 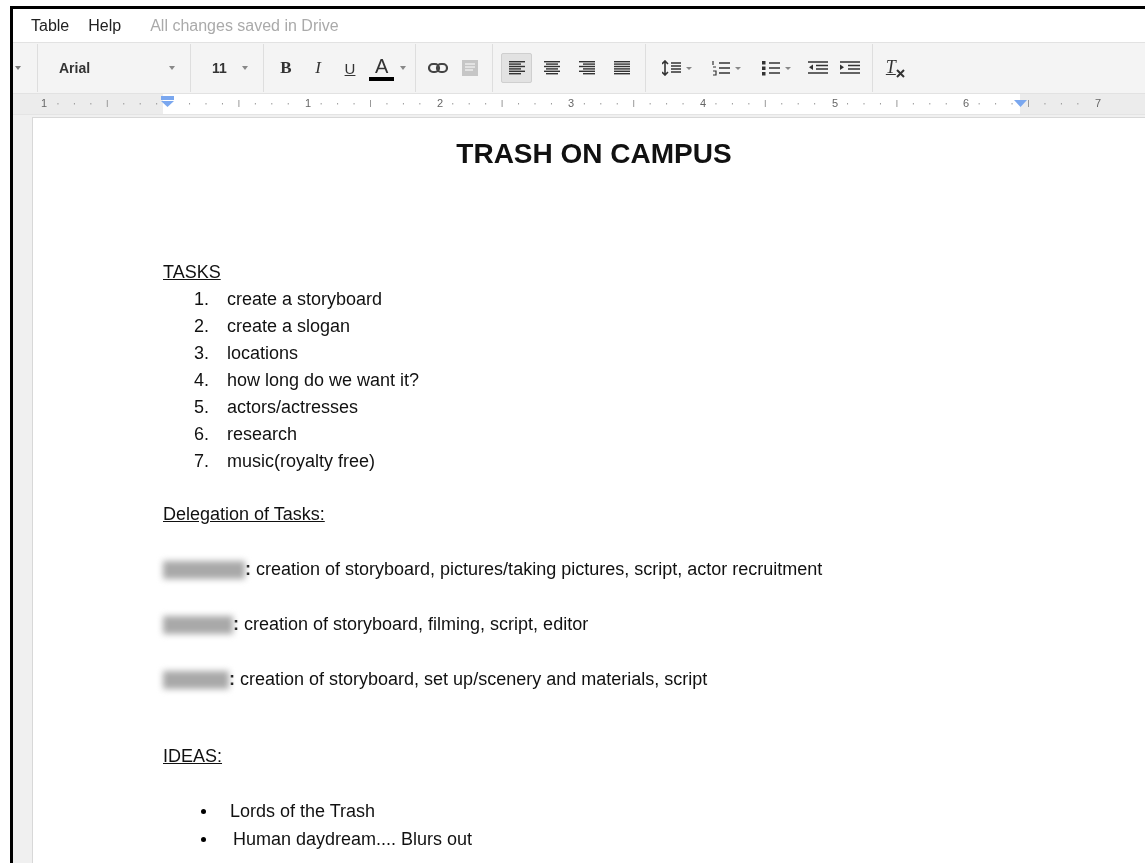 What do you see at coordinates (192, 272) in the screenshot?
I see `section-heading: TASKS` at bounding box center [192, 272].